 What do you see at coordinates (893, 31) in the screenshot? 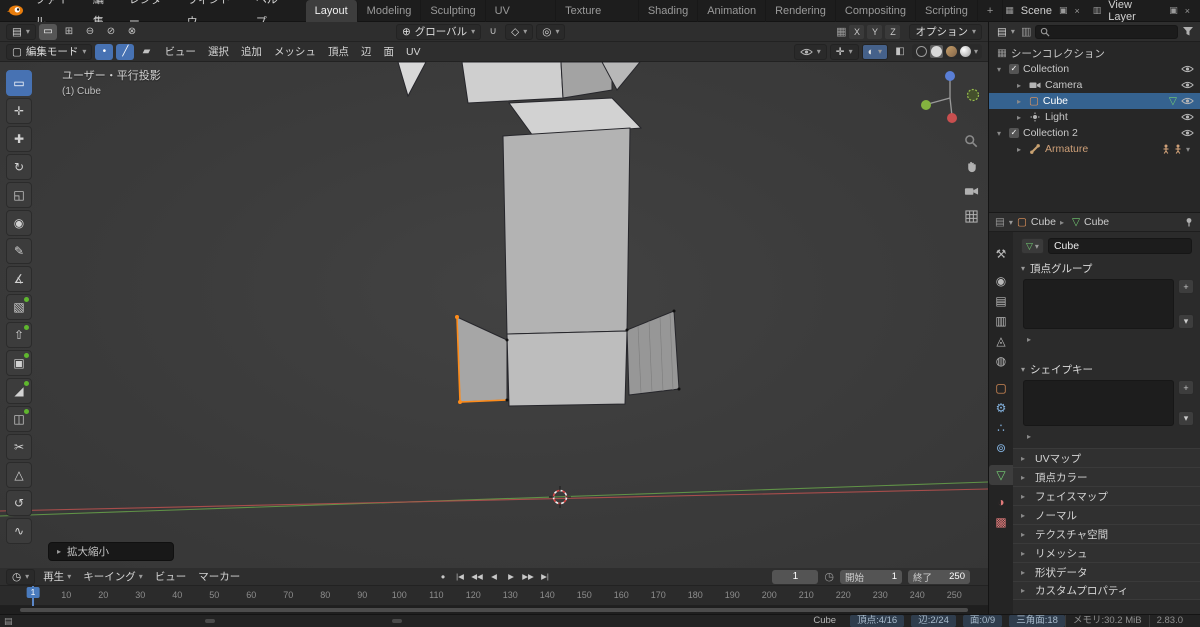
I see `mirror-z-toggle: Z` at bounding box center [893, 31].